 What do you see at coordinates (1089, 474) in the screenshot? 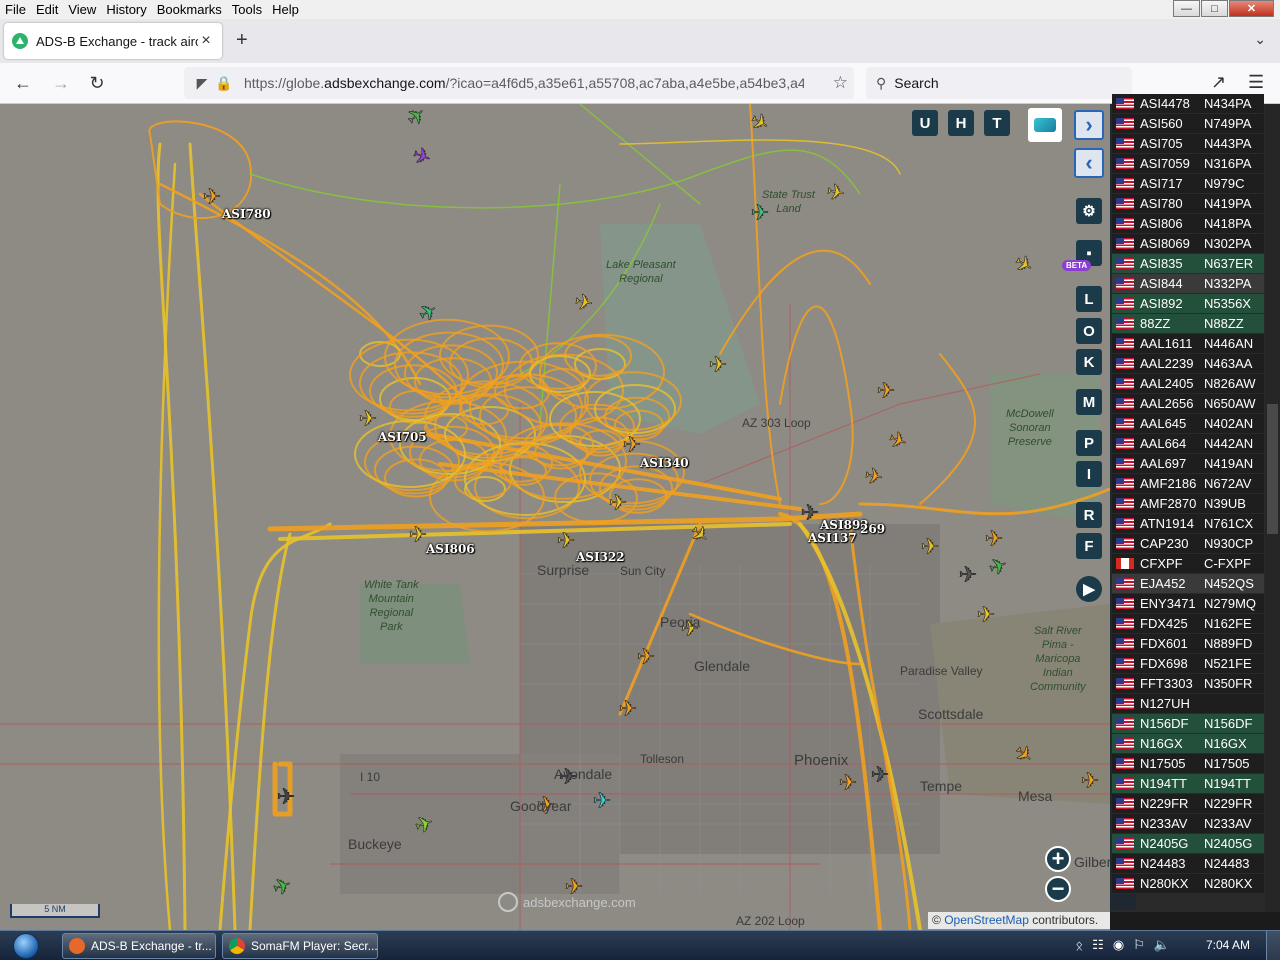
I see `toggle-i-button: I` at bounding box center [1089, 474].